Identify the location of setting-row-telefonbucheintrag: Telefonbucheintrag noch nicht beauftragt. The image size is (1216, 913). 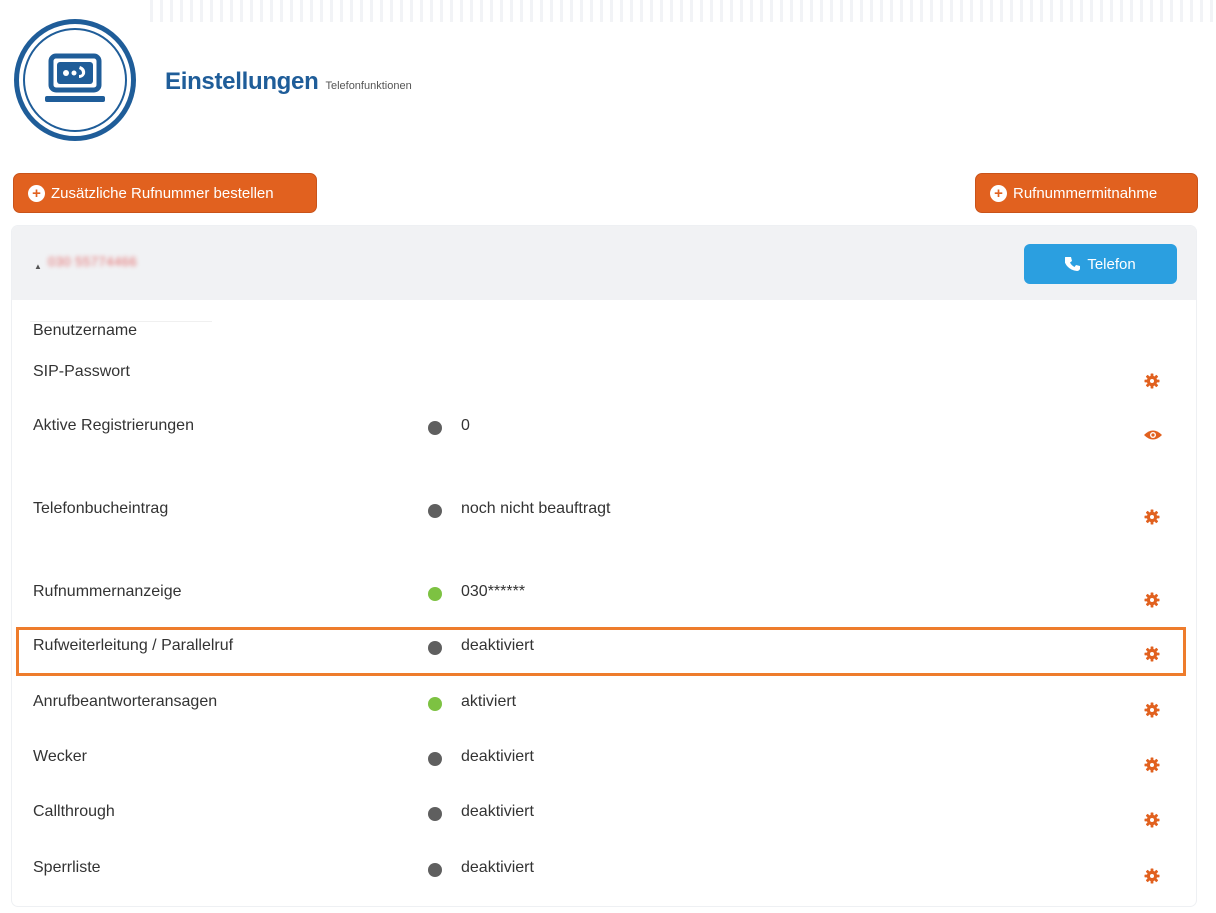
(604, 517).